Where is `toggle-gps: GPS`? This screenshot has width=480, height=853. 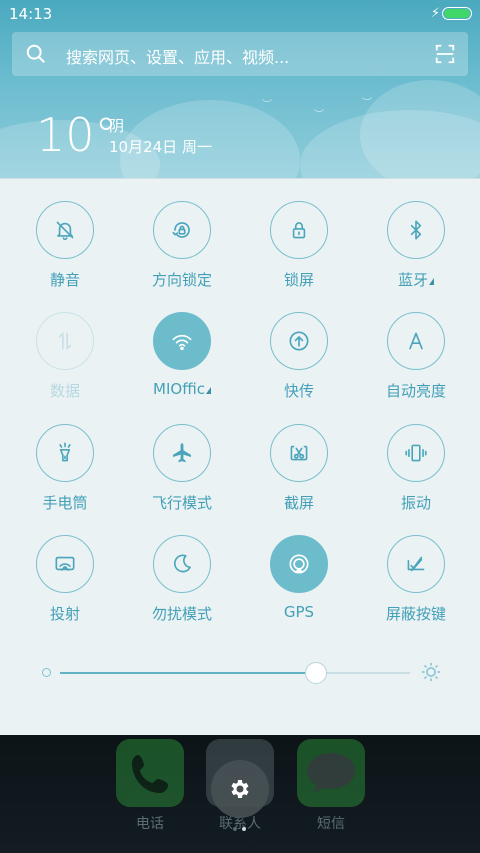 toggle-gps: GPS is located at coordinates (300, 585).